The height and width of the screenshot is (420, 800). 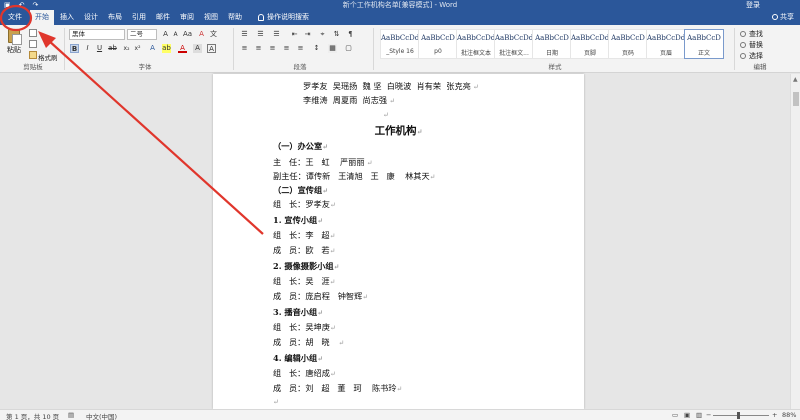 What do you see at coordinates (795, 79) in the screenshot?
I see `scroll-up-icon: ▲` at bounding box center [795, 79].